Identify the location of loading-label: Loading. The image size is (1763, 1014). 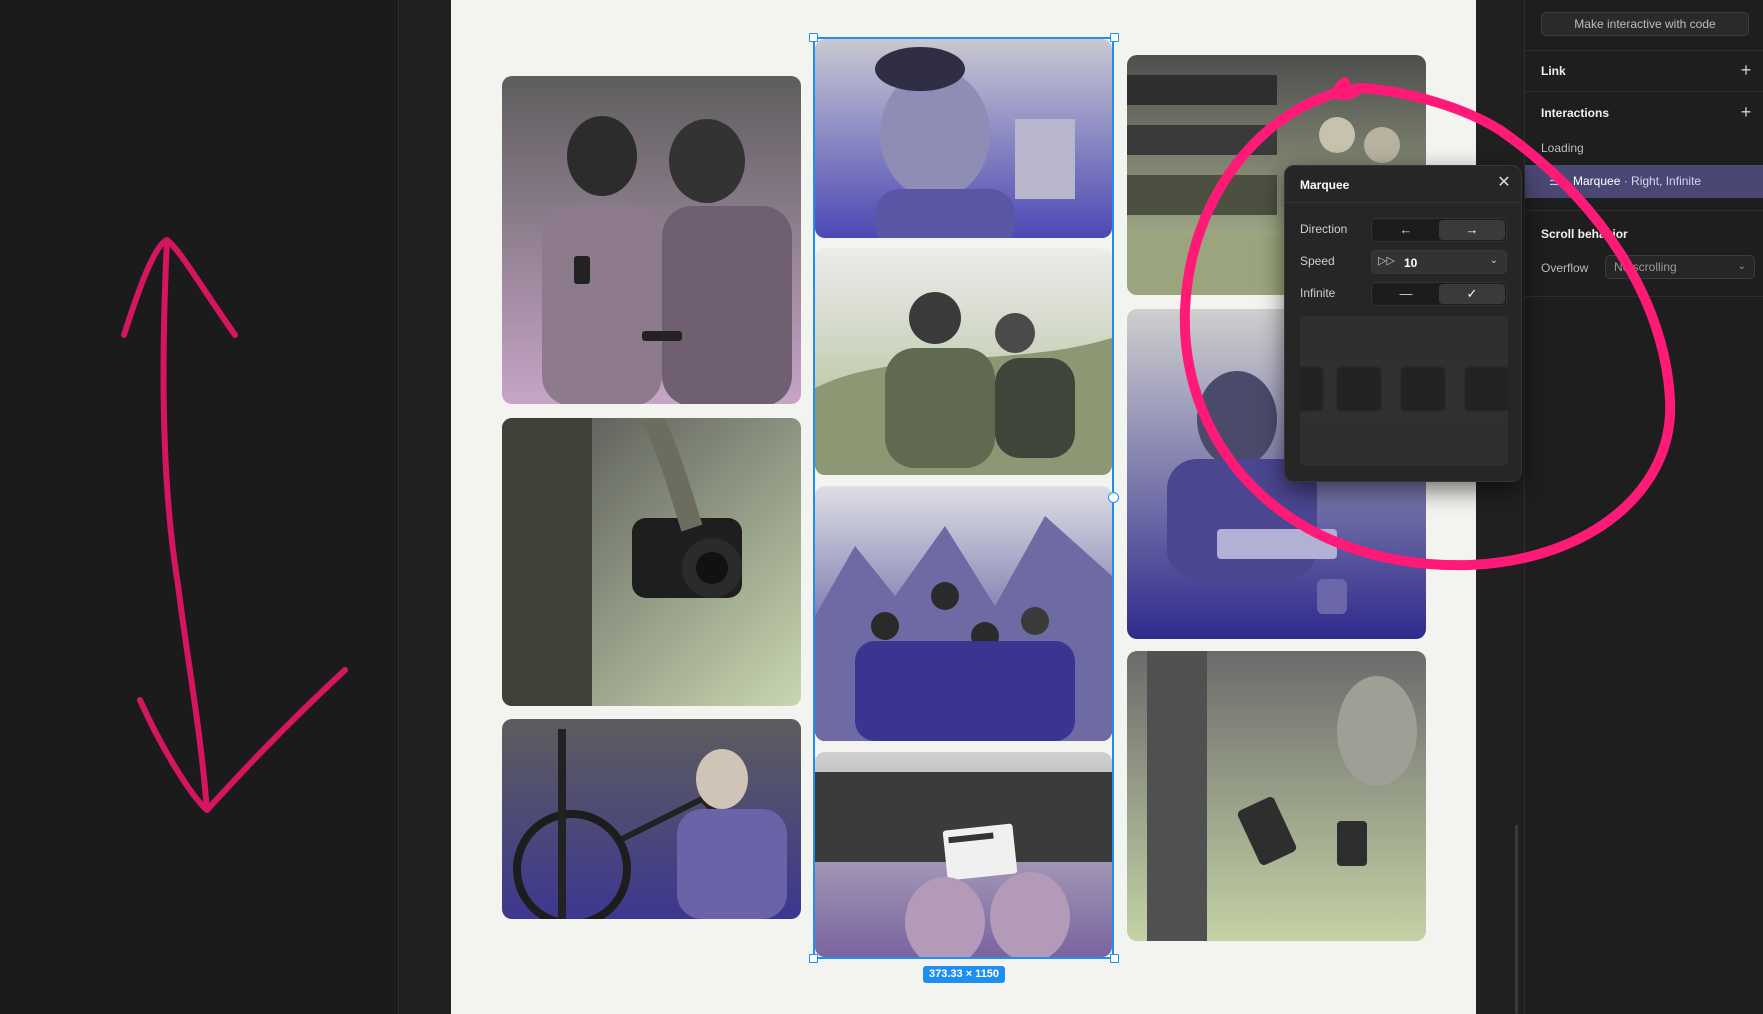
(1562, 148).